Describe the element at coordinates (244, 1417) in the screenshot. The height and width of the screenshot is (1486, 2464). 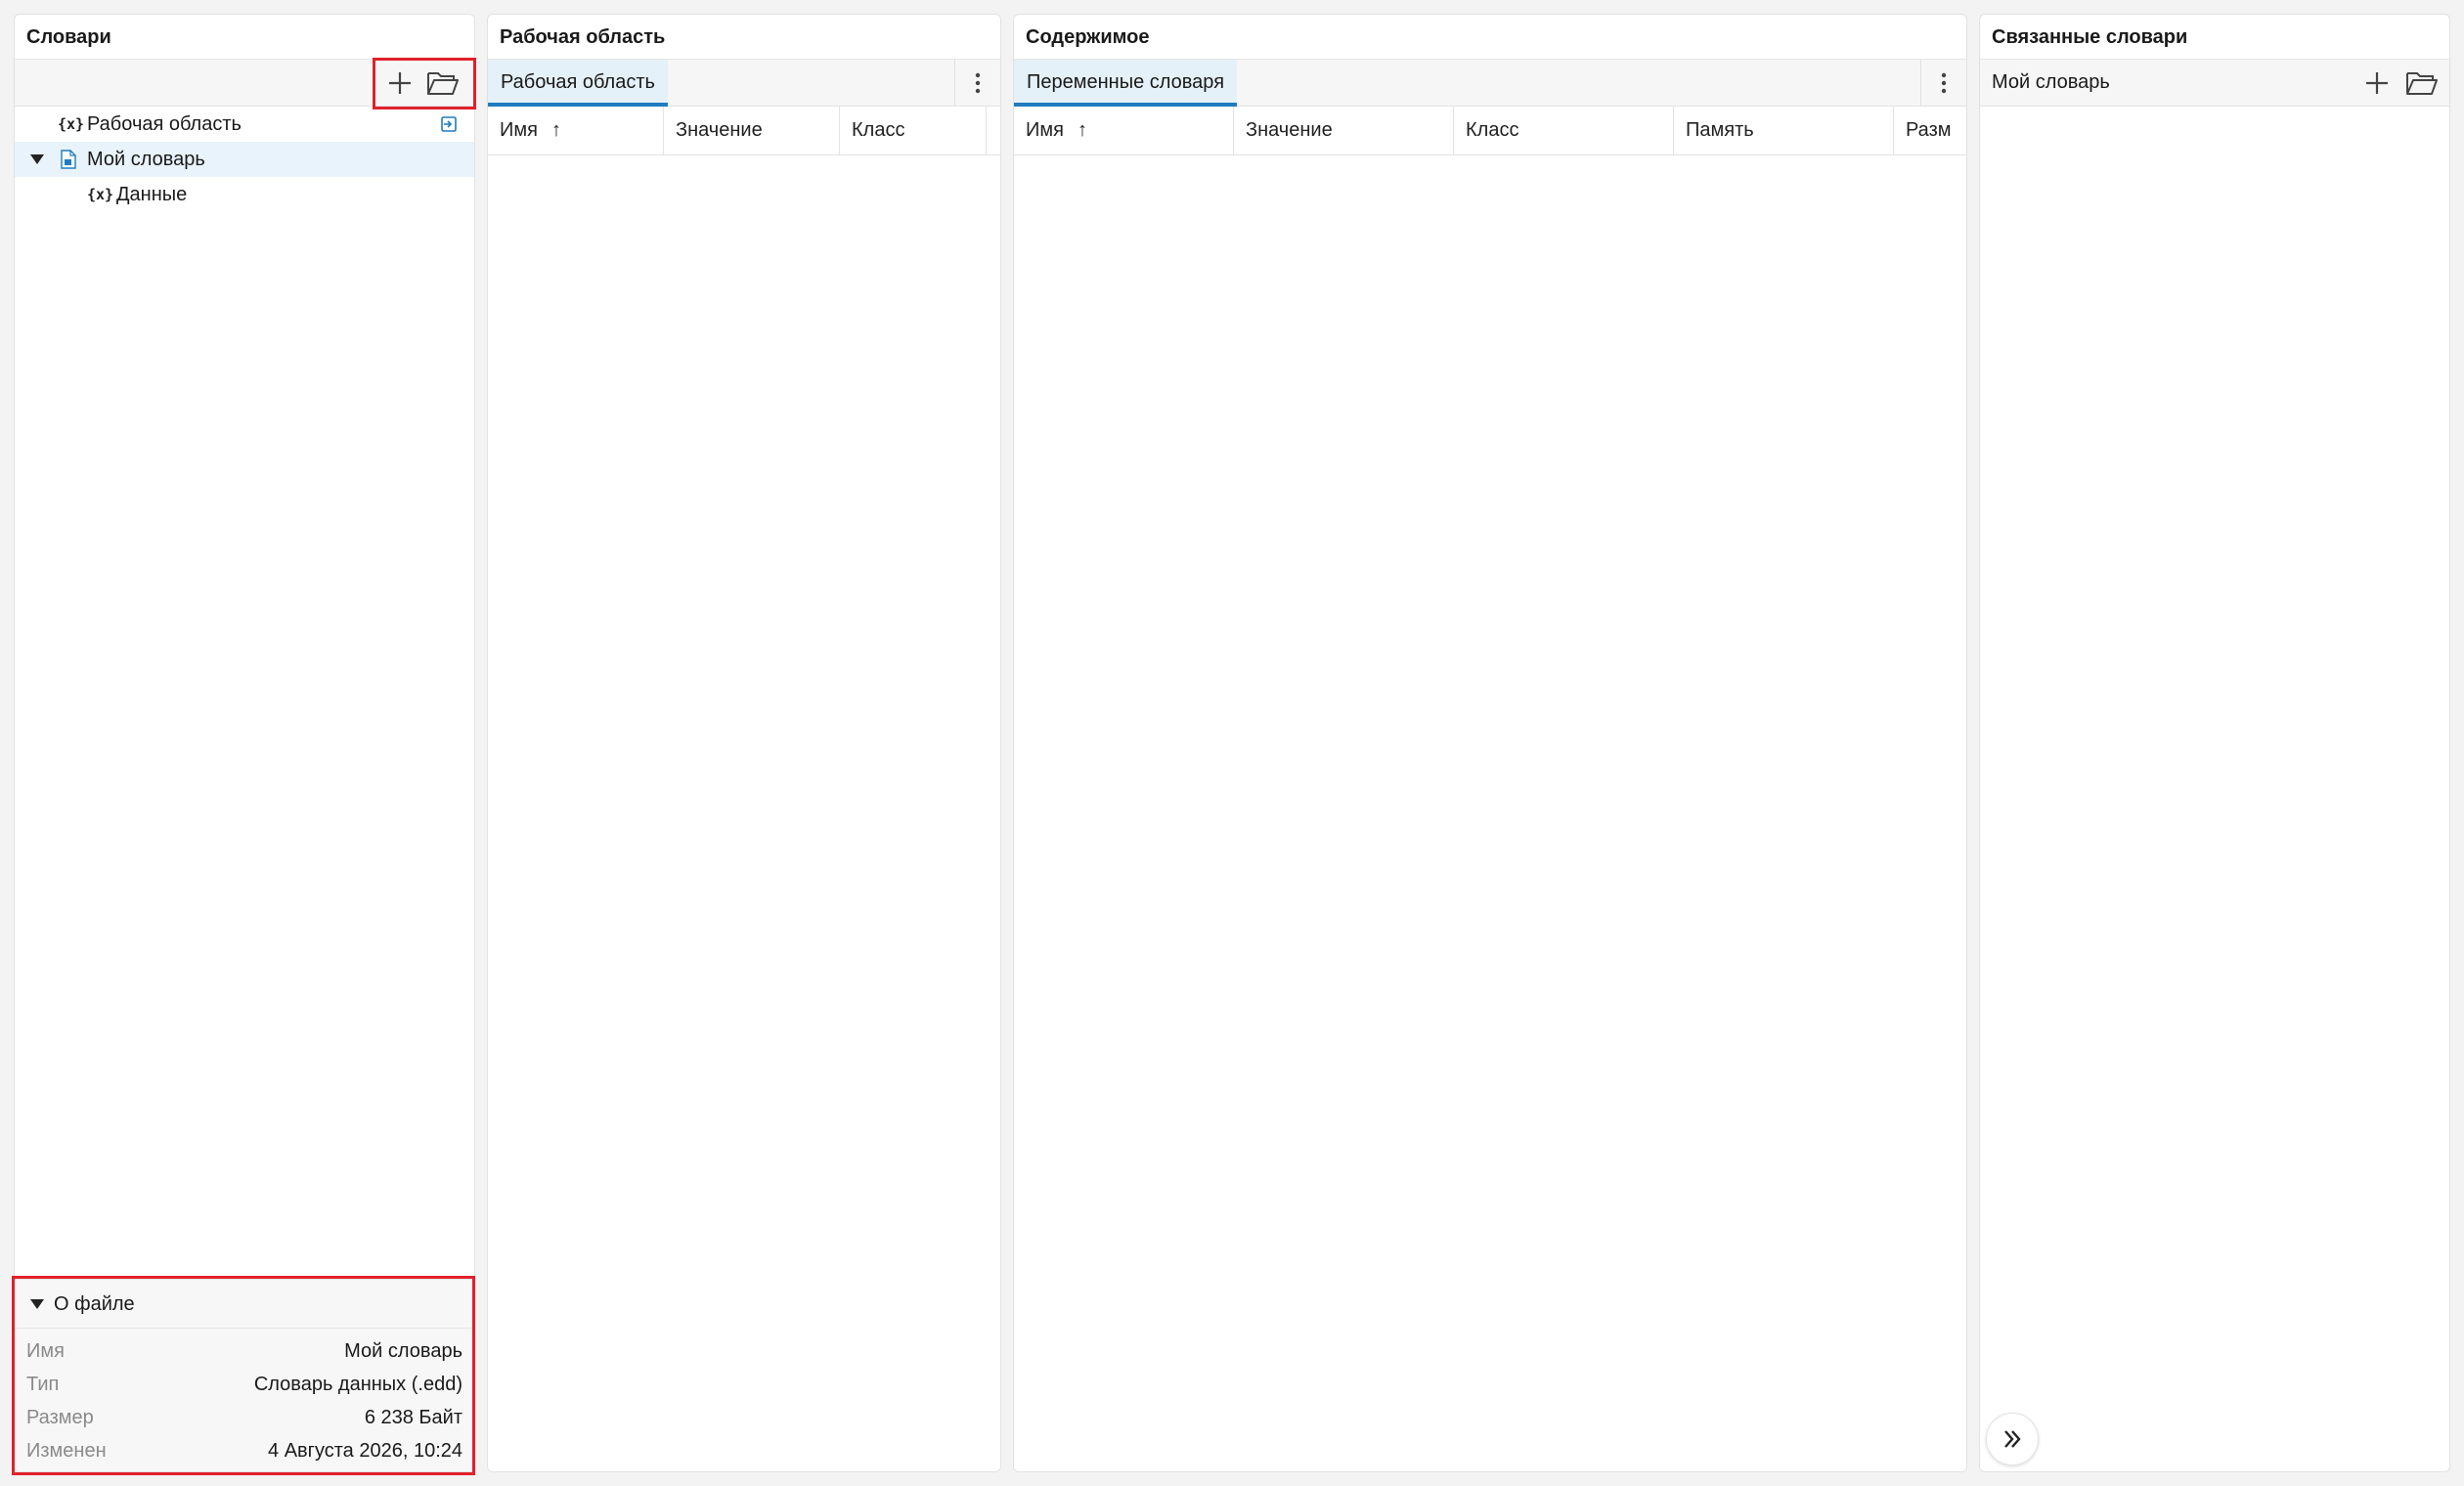
I see `file-info-row-size: Размер 6 238 Байт` at that location.